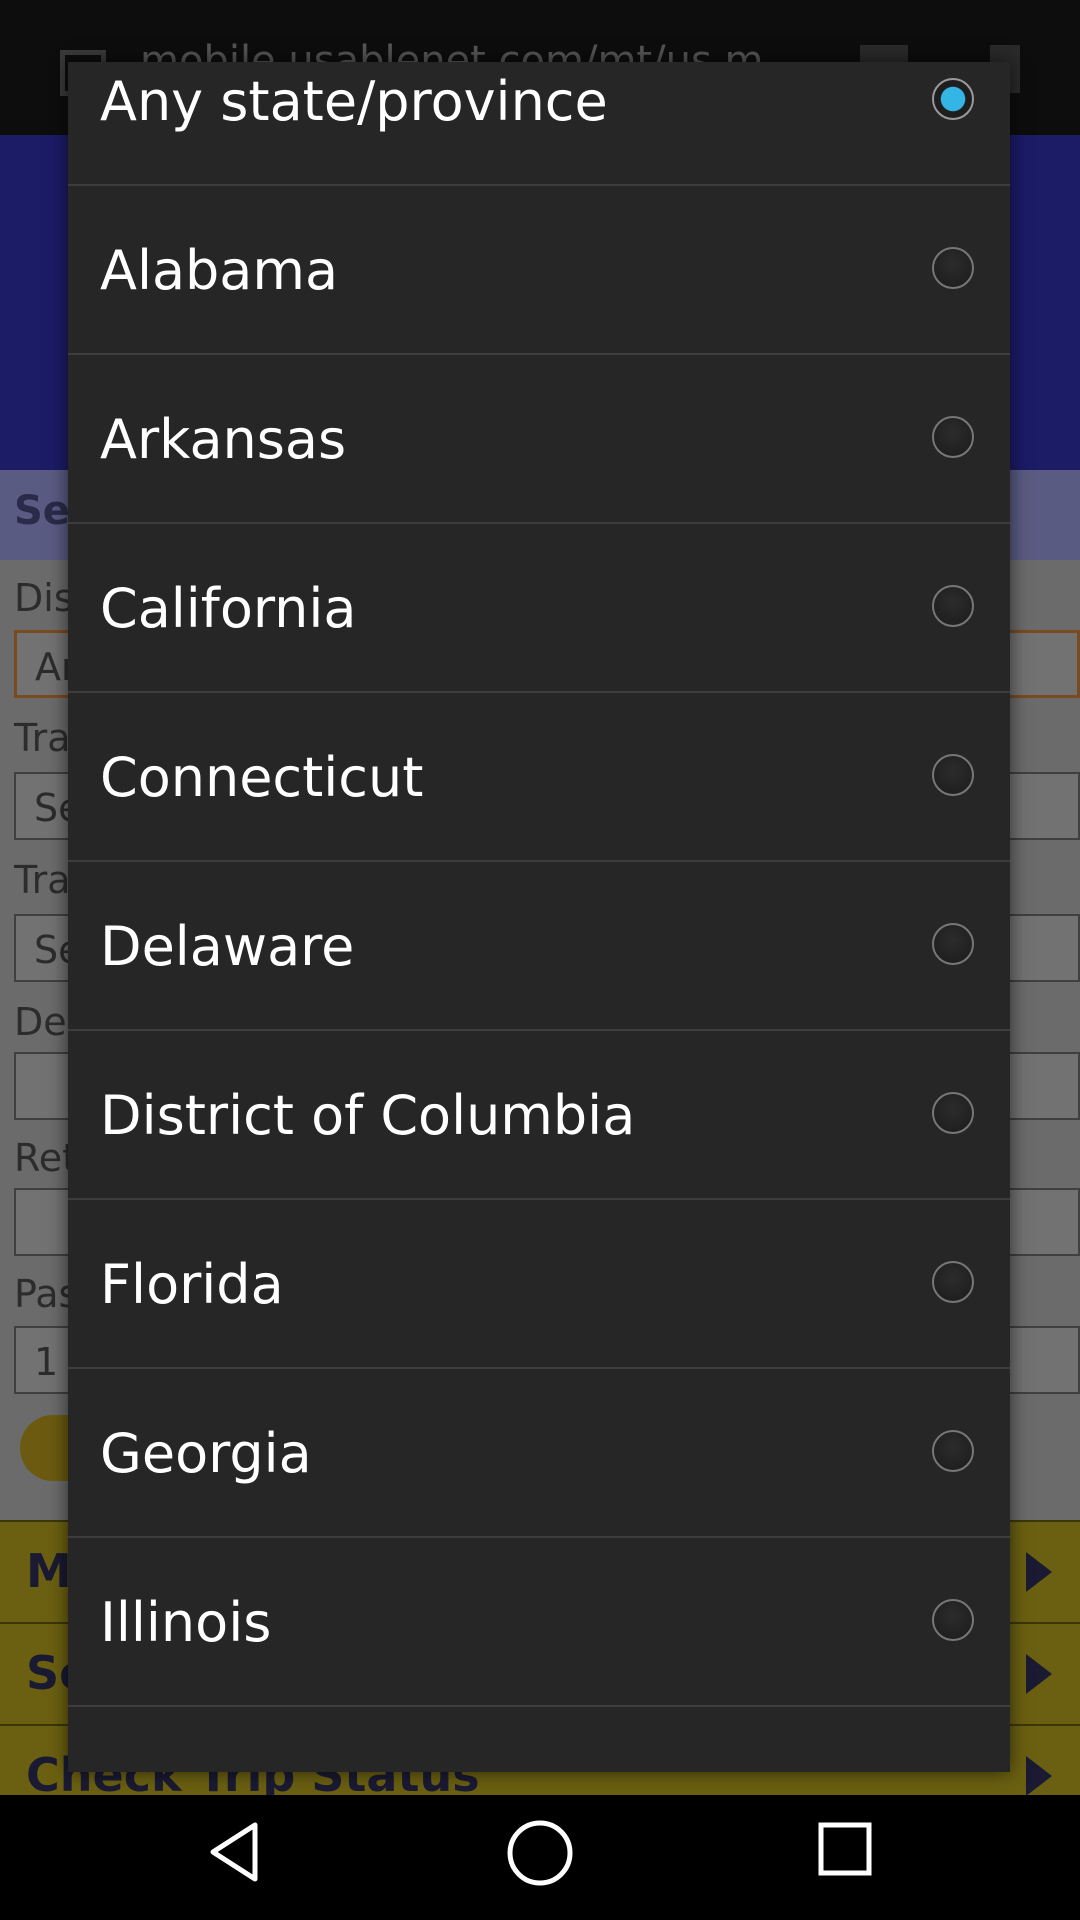 The height and width of the screenshot is (1920, 1080). What do you see at coordinates (539, 270) in the screenshot?
I see `state-option: Alabama` at bounding box center [539, 270].